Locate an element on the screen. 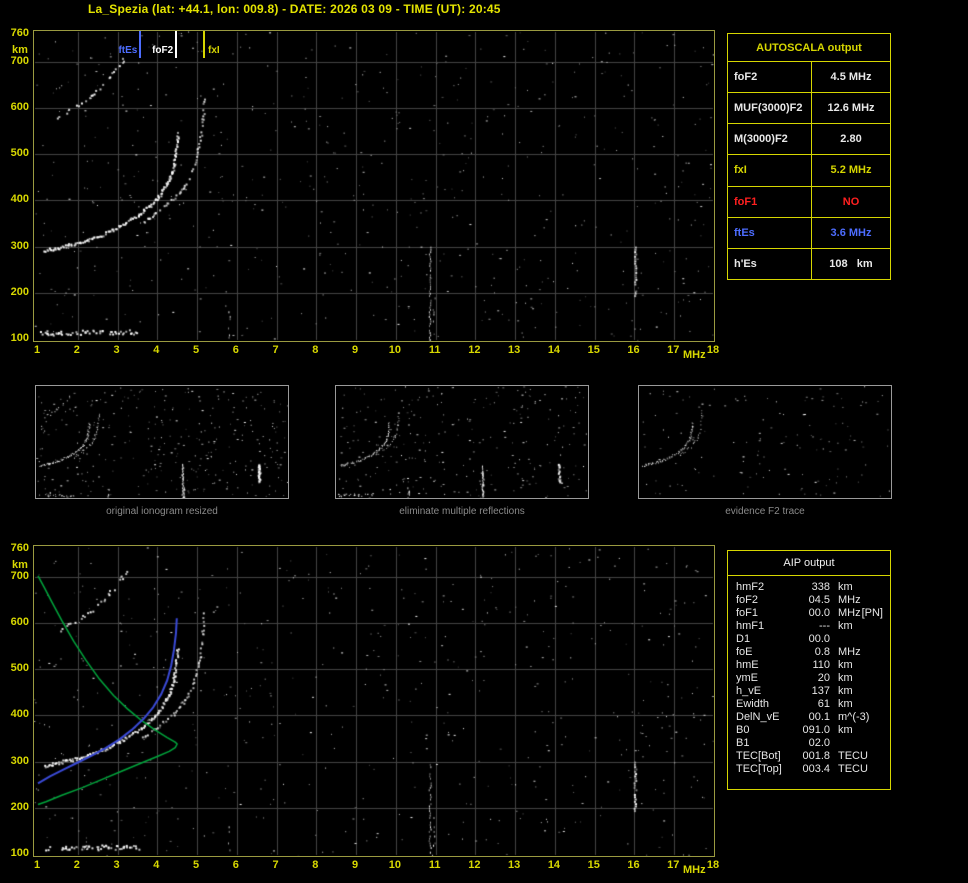 The image size is (968, 883). aip-row-hve: h_vE 137 km is located at coordinates (810, 691).